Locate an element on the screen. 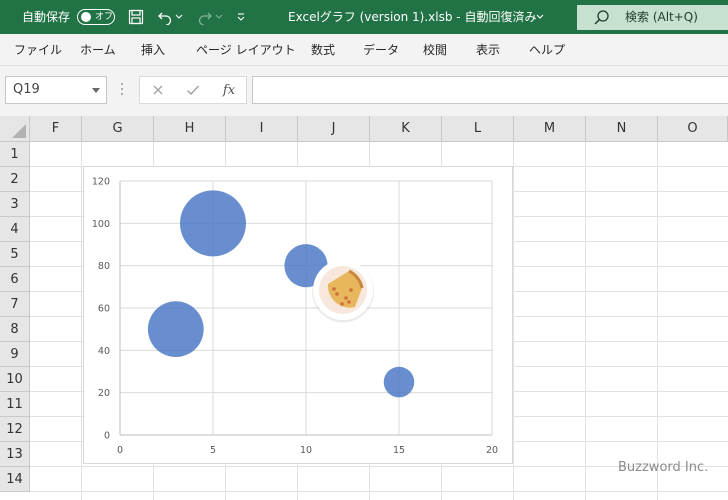 The width and height of the screenshot is (728, 500). name-box: Q19 is located at coordinates (56, 90).